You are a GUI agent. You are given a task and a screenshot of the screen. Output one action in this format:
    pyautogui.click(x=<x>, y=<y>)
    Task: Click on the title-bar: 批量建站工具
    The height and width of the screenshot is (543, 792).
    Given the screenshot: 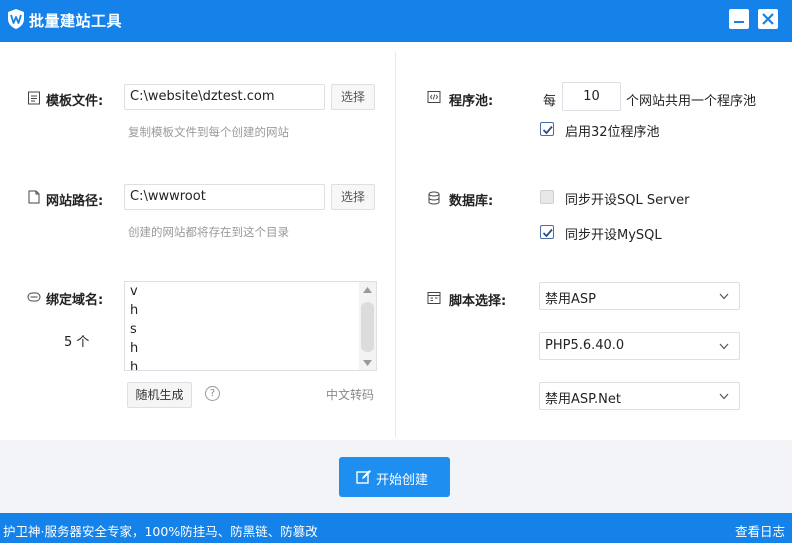 What is the action you would take?
    pyautogui.click(x=396, y=21)
    